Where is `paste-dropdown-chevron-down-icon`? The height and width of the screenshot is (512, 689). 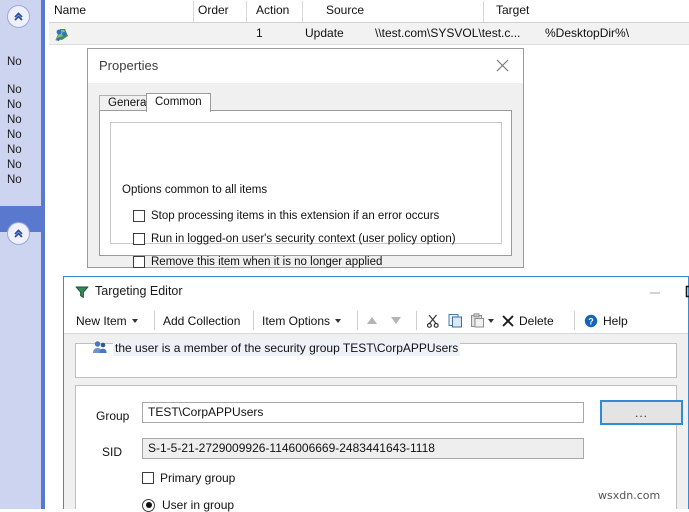
paste-dropdown-chevron-down-icon is located at coordinates (491, 320).